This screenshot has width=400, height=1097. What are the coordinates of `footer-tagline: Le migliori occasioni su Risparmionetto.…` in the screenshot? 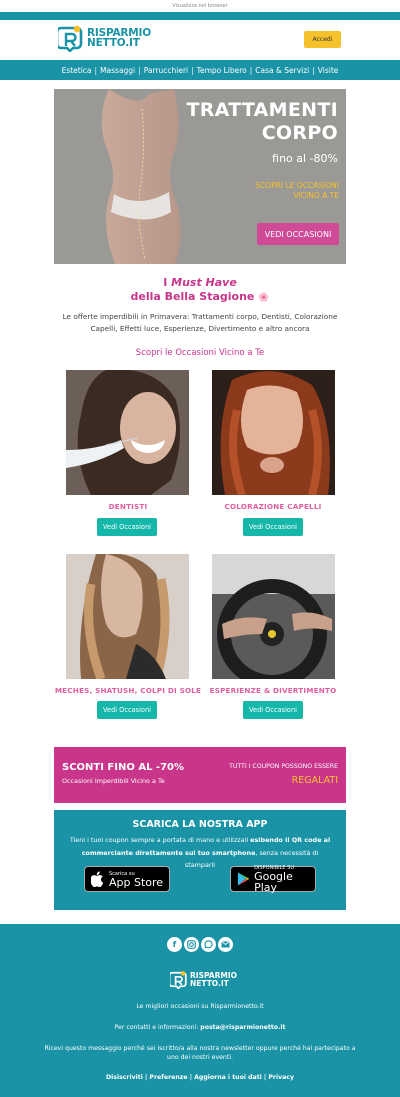 It's located at (200, 1006).